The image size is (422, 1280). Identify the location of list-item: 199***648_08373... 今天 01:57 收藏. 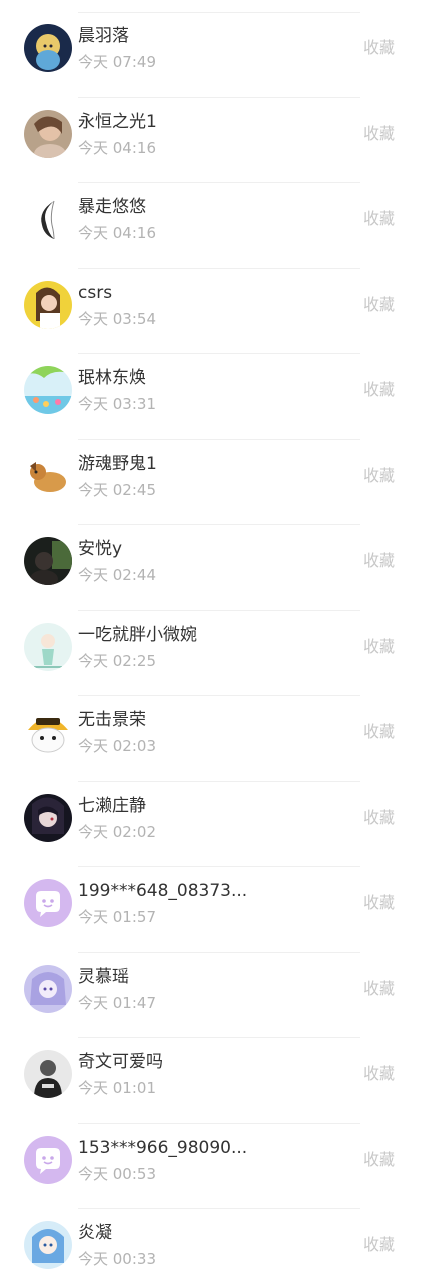
(211, 910).